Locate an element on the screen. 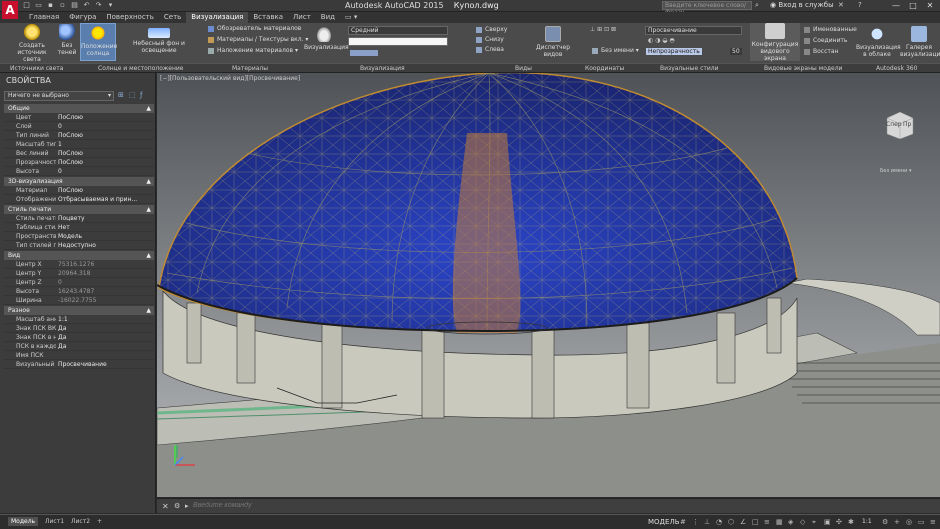 This screenshot has height=529, width=940. tab-2: Поверхность is located at coordinates (129, 17).